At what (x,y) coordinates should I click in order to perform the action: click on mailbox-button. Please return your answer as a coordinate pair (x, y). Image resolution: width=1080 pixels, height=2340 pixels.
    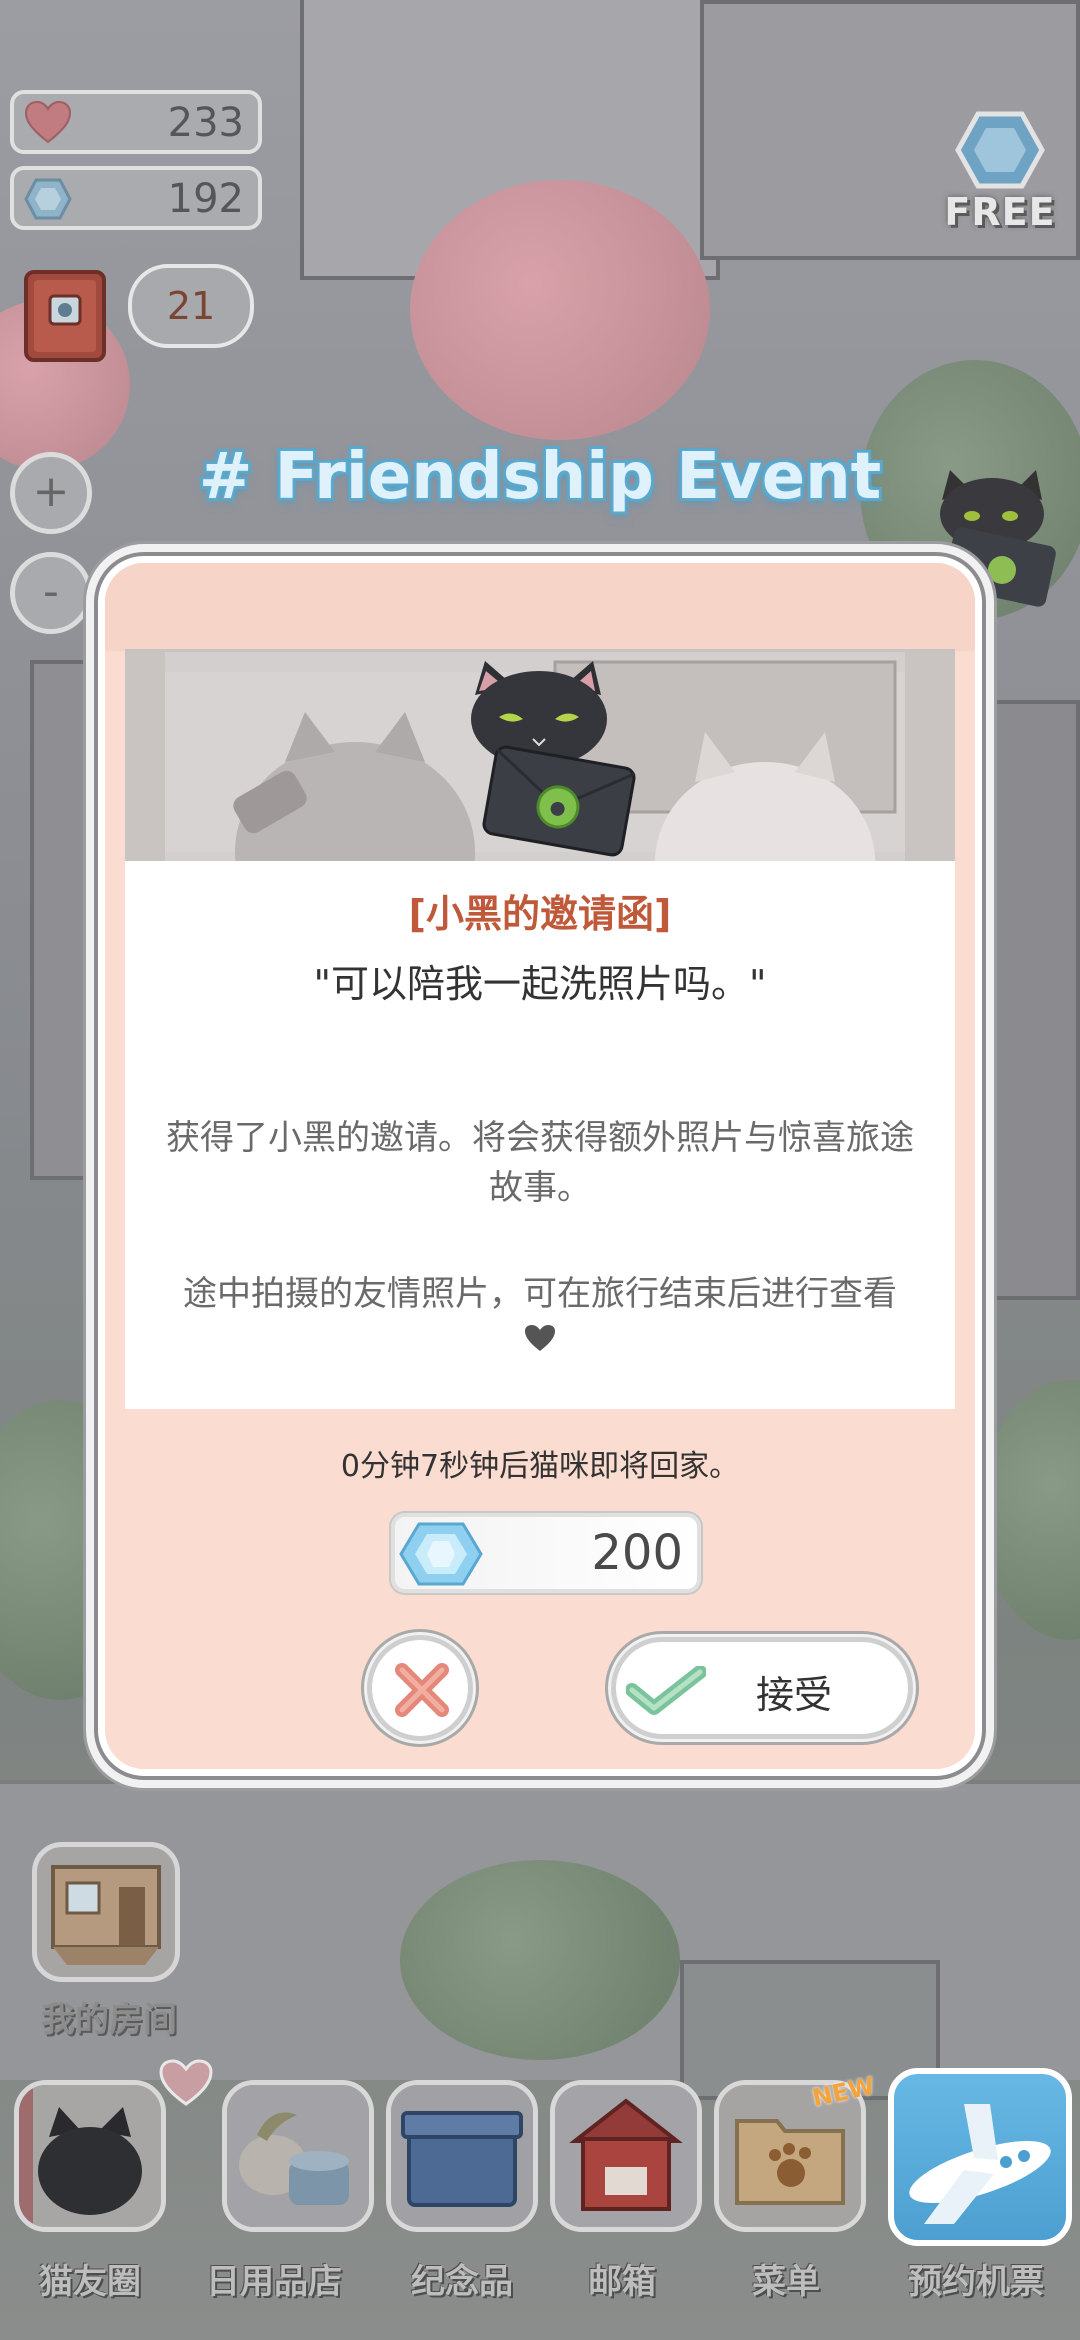
    Looking at the image, I should click on (626, 2156).